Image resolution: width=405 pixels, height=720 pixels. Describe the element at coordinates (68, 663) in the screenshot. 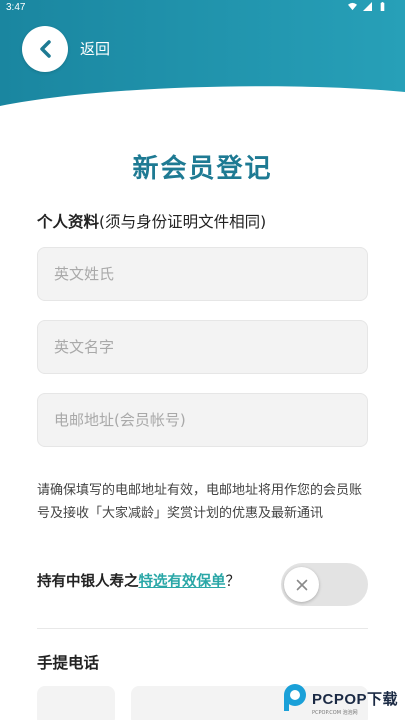

I see `mobile-phone-label: 手提电话` at that location.